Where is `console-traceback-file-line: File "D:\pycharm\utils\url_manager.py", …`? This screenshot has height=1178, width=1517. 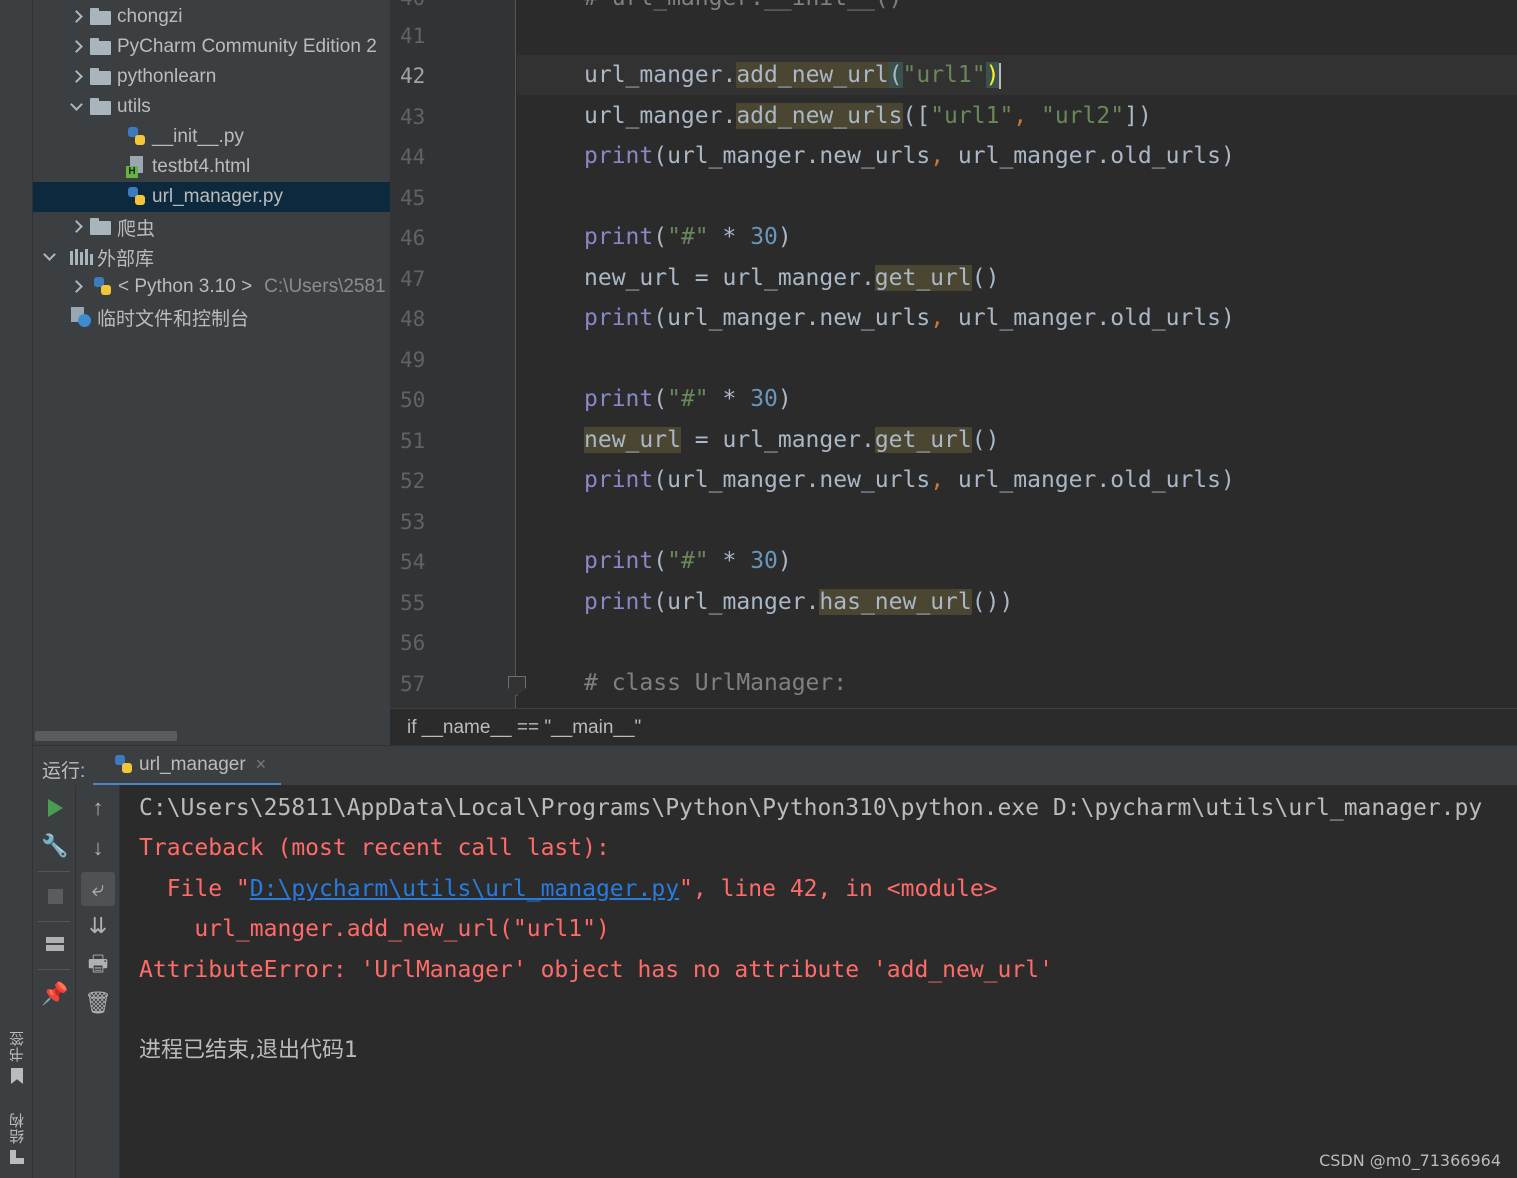 console-traceback-file-line: File "D:\pycharm\utils\url_manager.py", … is located at coordinates (568, 889).